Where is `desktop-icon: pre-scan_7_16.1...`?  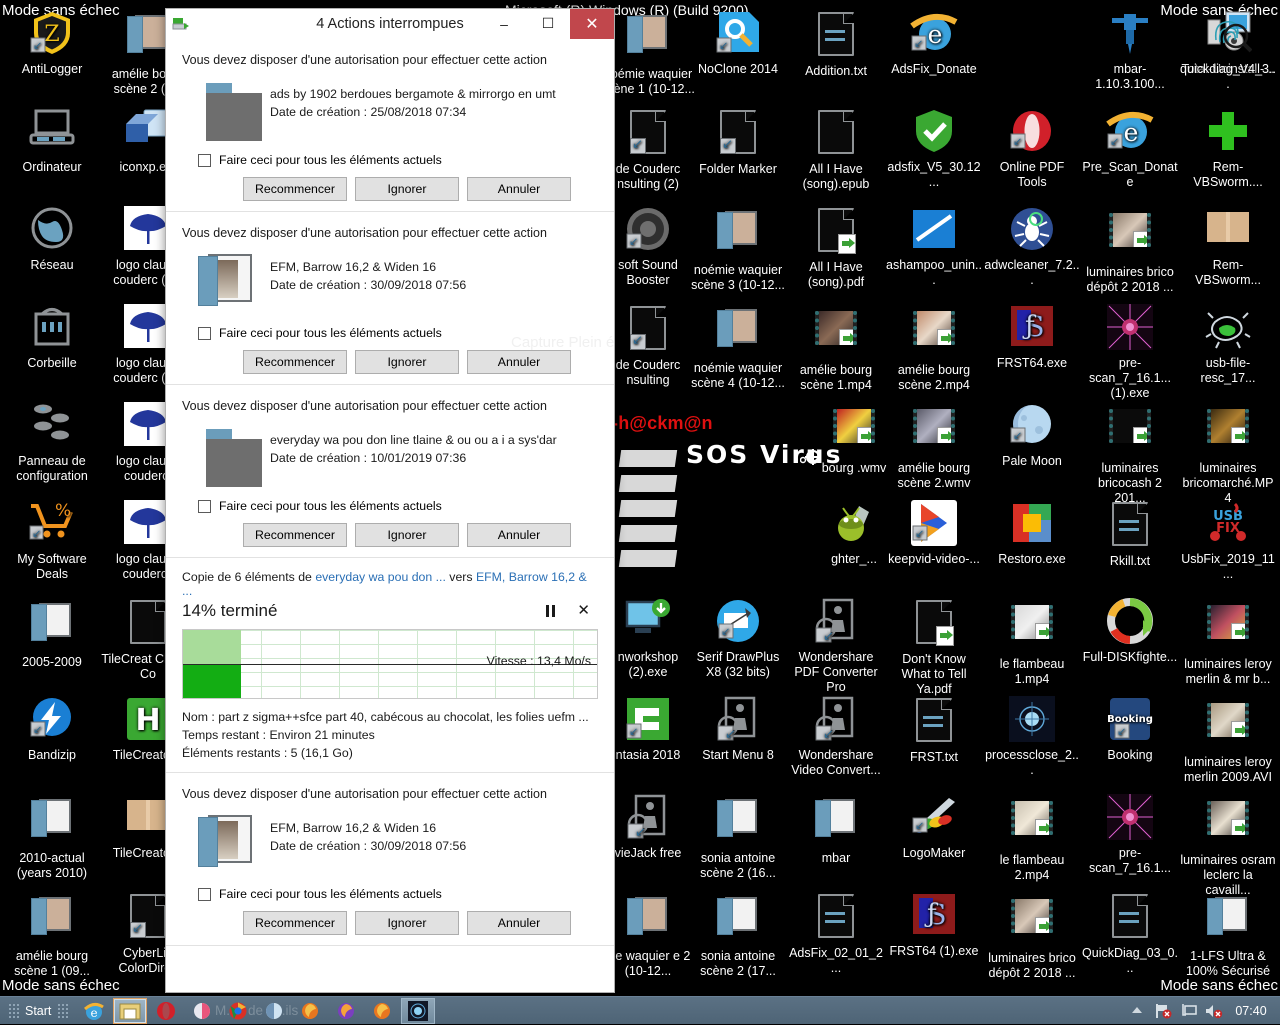
desktop-icon: pre-scan_7_16.1... is located at coordinates (1130, 835).